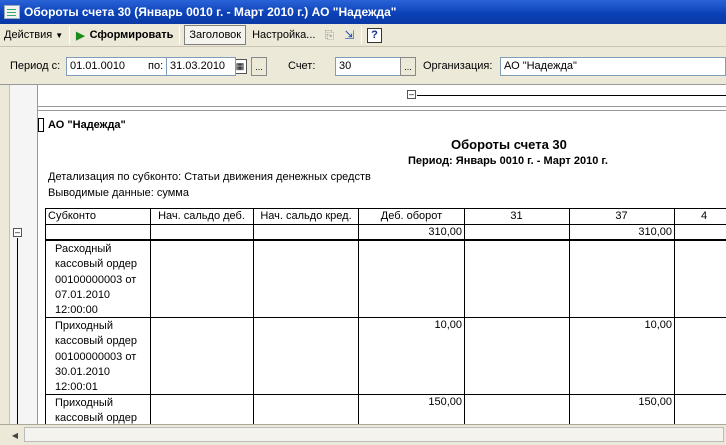 Image resolution: width=726 pixels, height=445 pixels. Describe the element at coordinates (382, 96) in the screenshot. I see `column-grouping-band: –` at that location.